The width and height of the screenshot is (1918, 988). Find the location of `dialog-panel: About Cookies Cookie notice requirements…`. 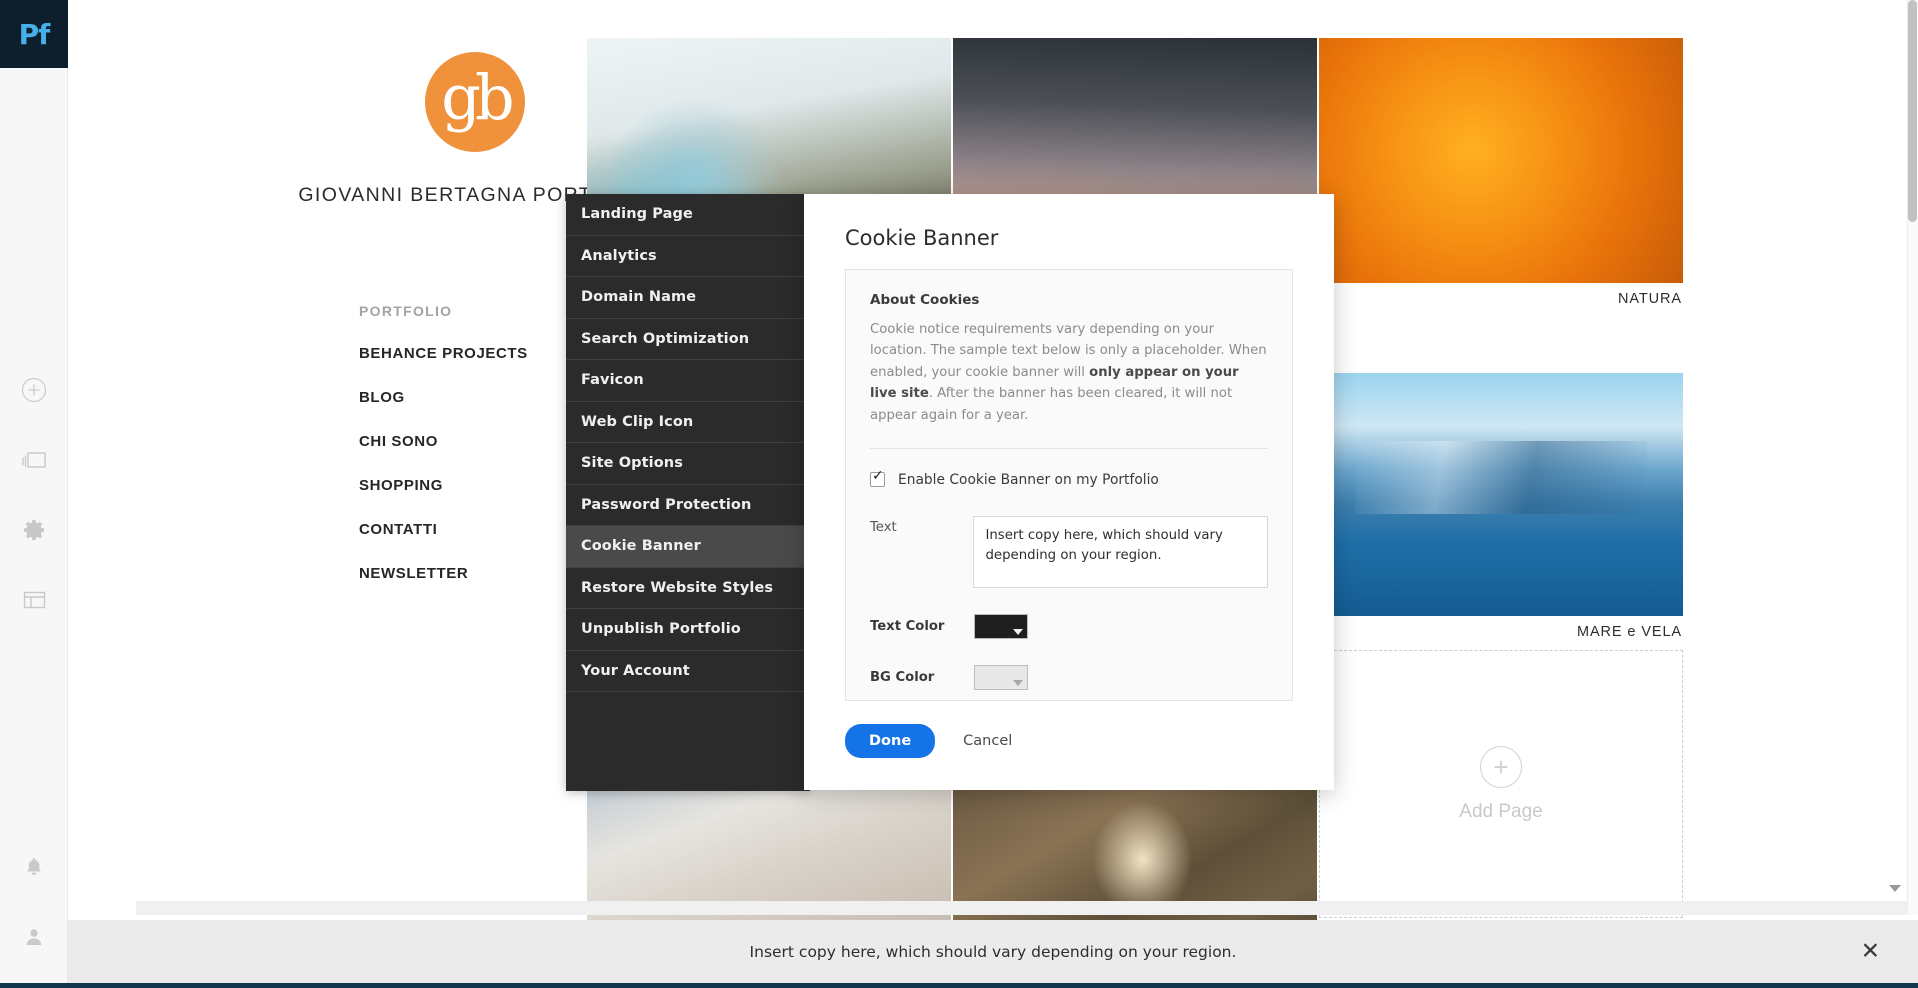

dialog-panel: About Cookies Cookie notice requirements… is located at coordinates (1069, 485).